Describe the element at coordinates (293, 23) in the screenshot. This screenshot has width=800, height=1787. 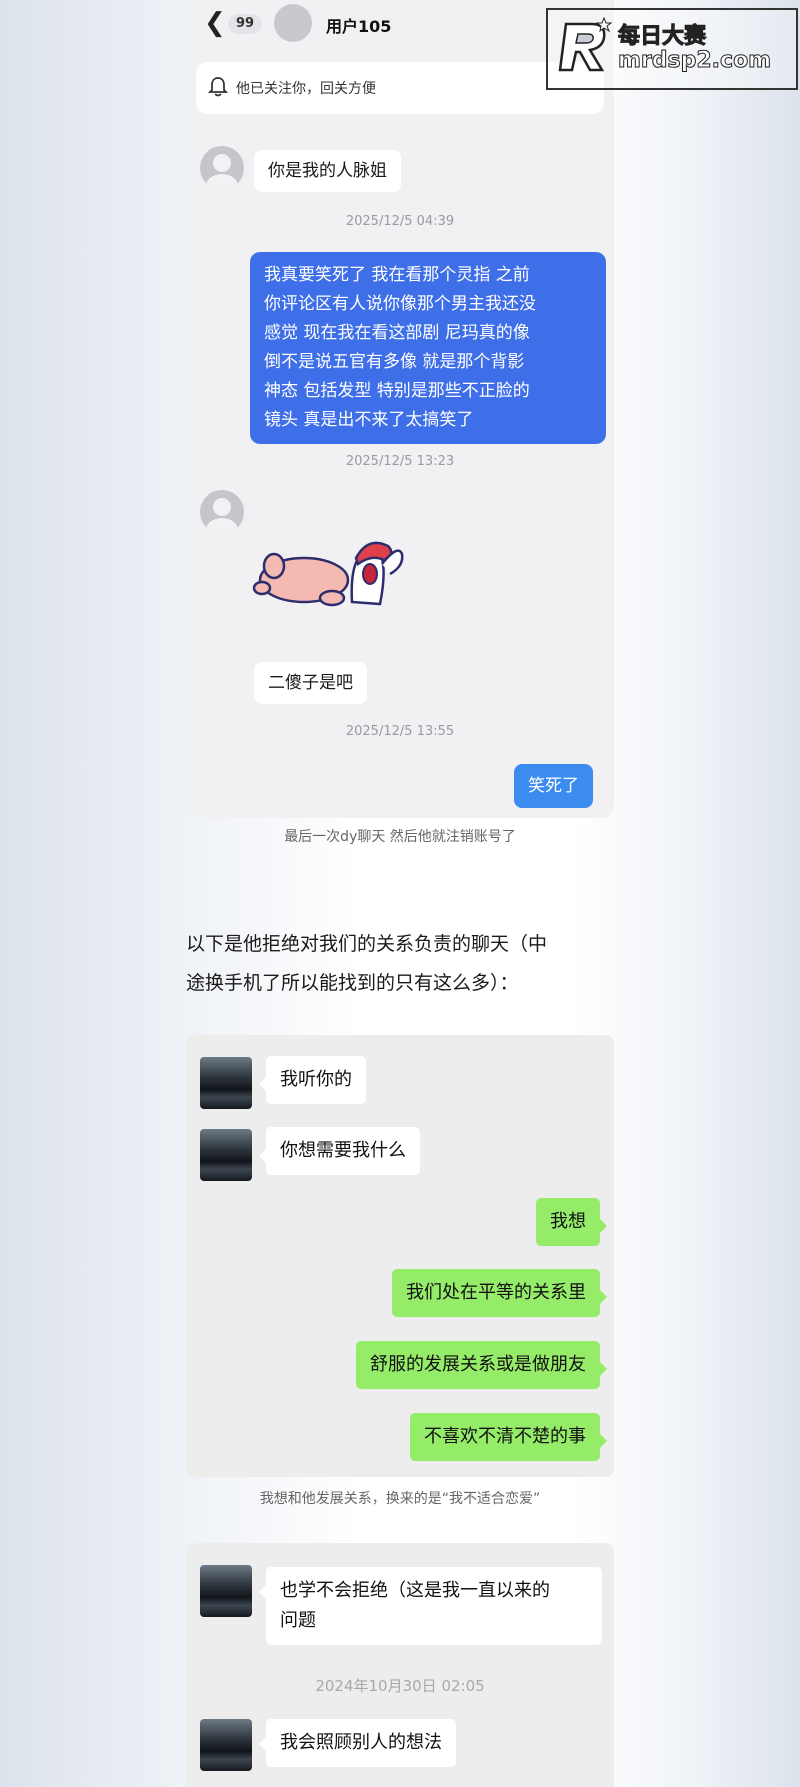
I see `contact-avatar` at that location.